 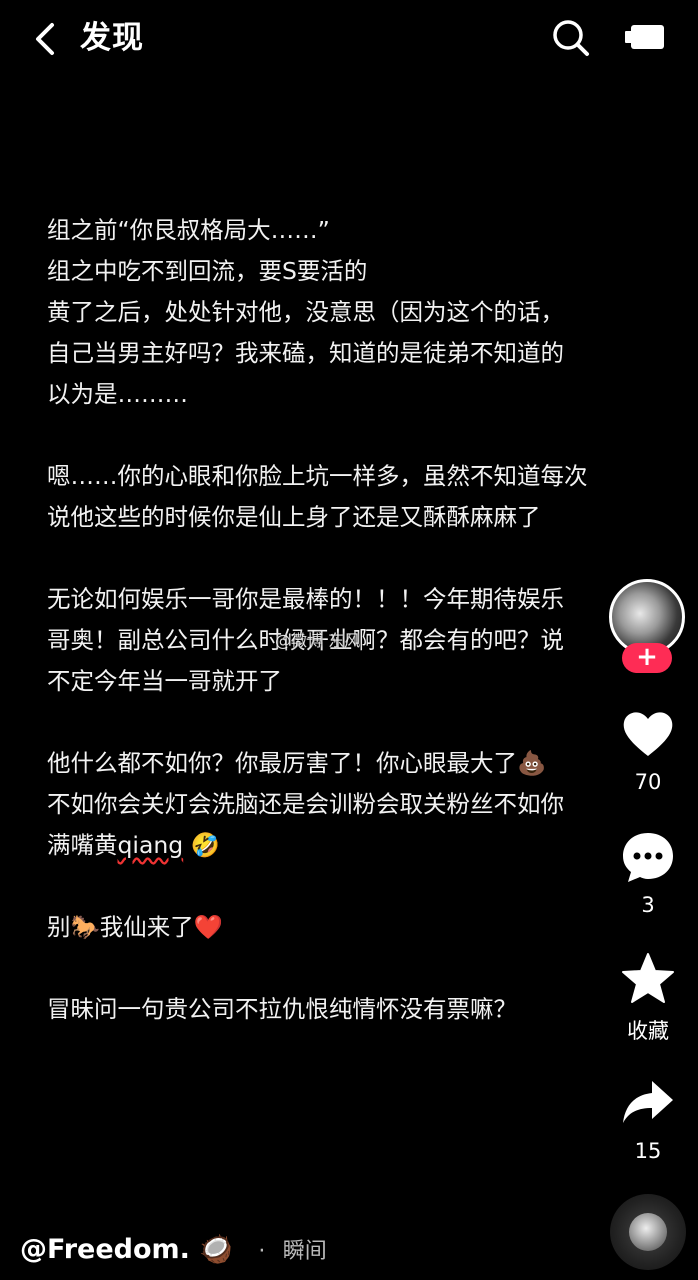 What do you see at coordinates (648, 857) in the screenshot?
I see `comment-icon` at bounding box center [648, 857].